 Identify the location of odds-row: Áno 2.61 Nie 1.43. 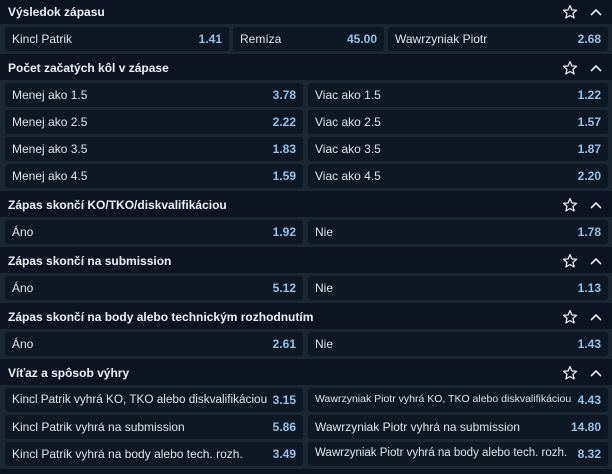
(306, 344).